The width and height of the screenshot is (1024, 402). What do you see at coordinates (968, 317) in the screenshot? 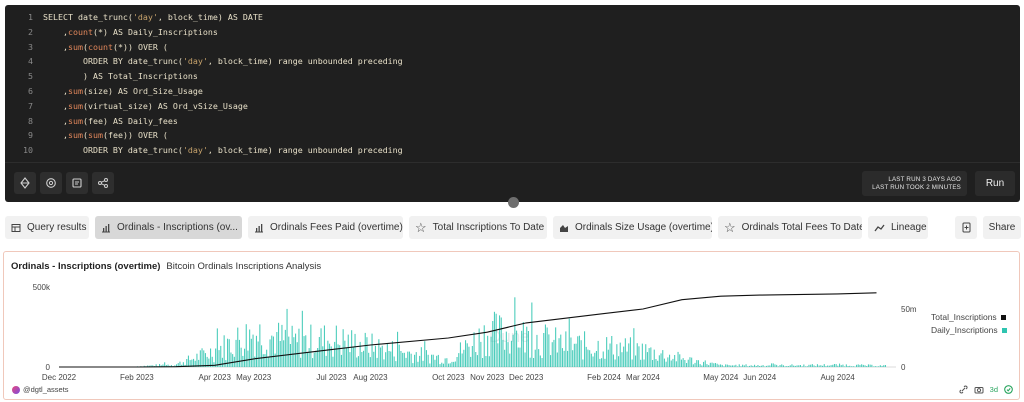
I see `legend-item-total: Total_Inscriptions` at bounding box center [968, 317].